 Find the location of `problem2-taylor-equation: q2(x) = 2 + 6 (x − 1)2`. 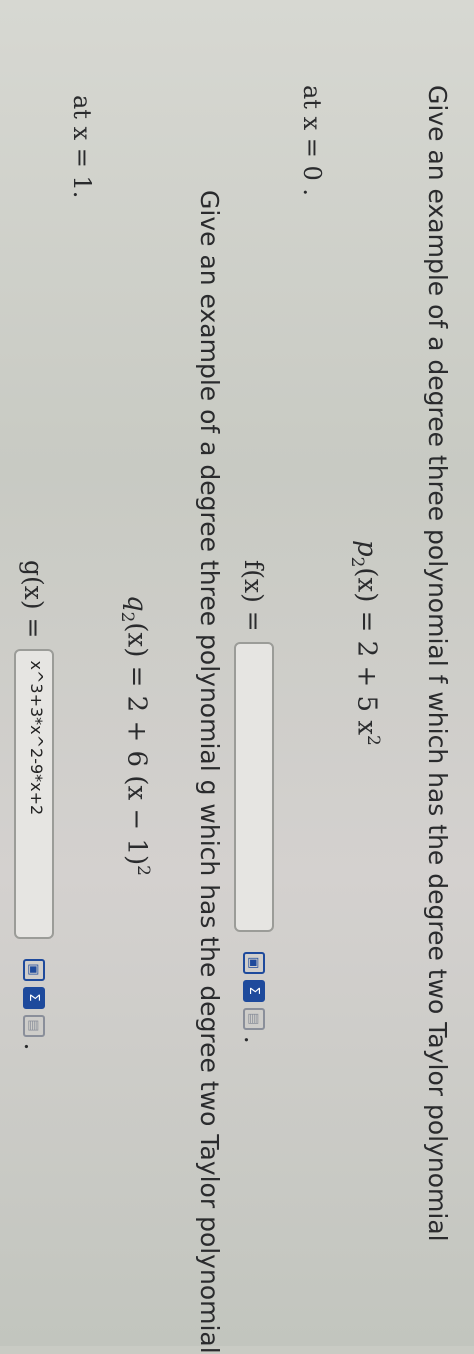

problem2-taylor-equation: q2(x) = 2 + 6 (x − 1)2 is located at coordinates (136, 735).